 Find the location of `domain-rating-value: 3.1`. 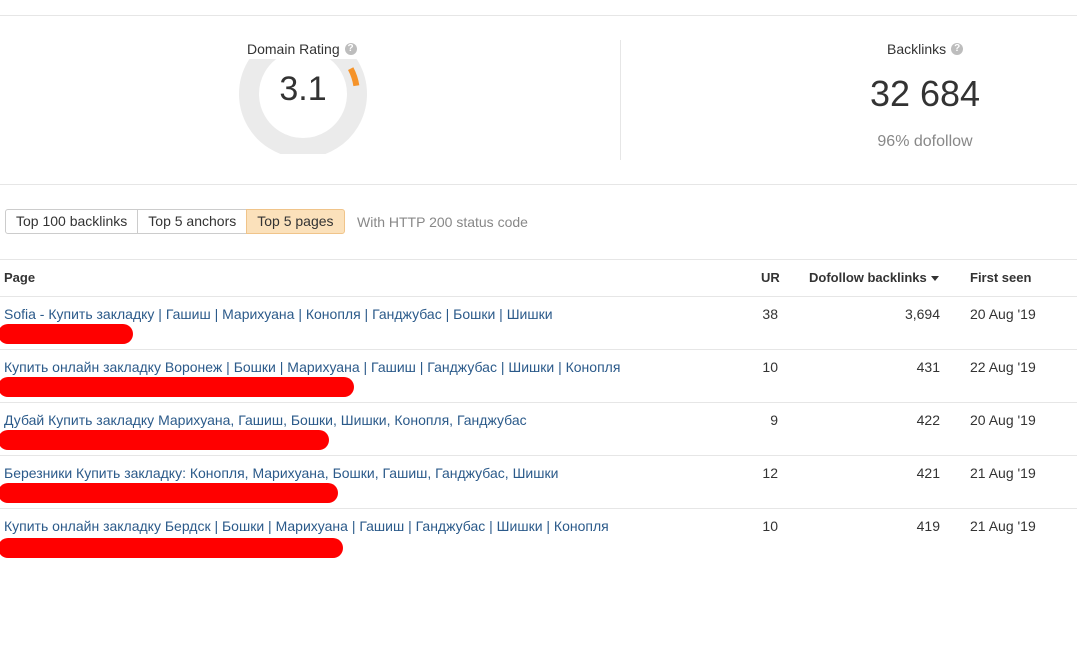

domain-rating-value: 3.1 is located at coordinates (303, 89).